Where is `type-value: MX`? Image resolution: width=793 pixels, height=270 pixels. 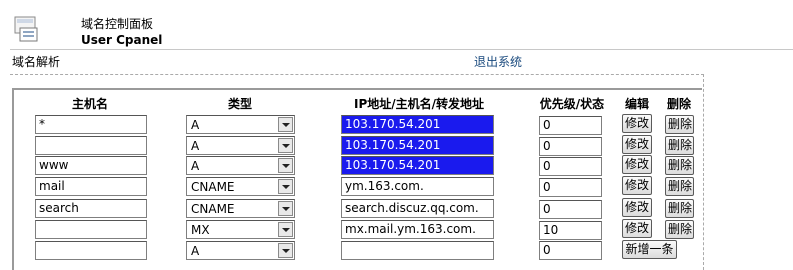 type-value: MX is located at coordinates (200, 230).